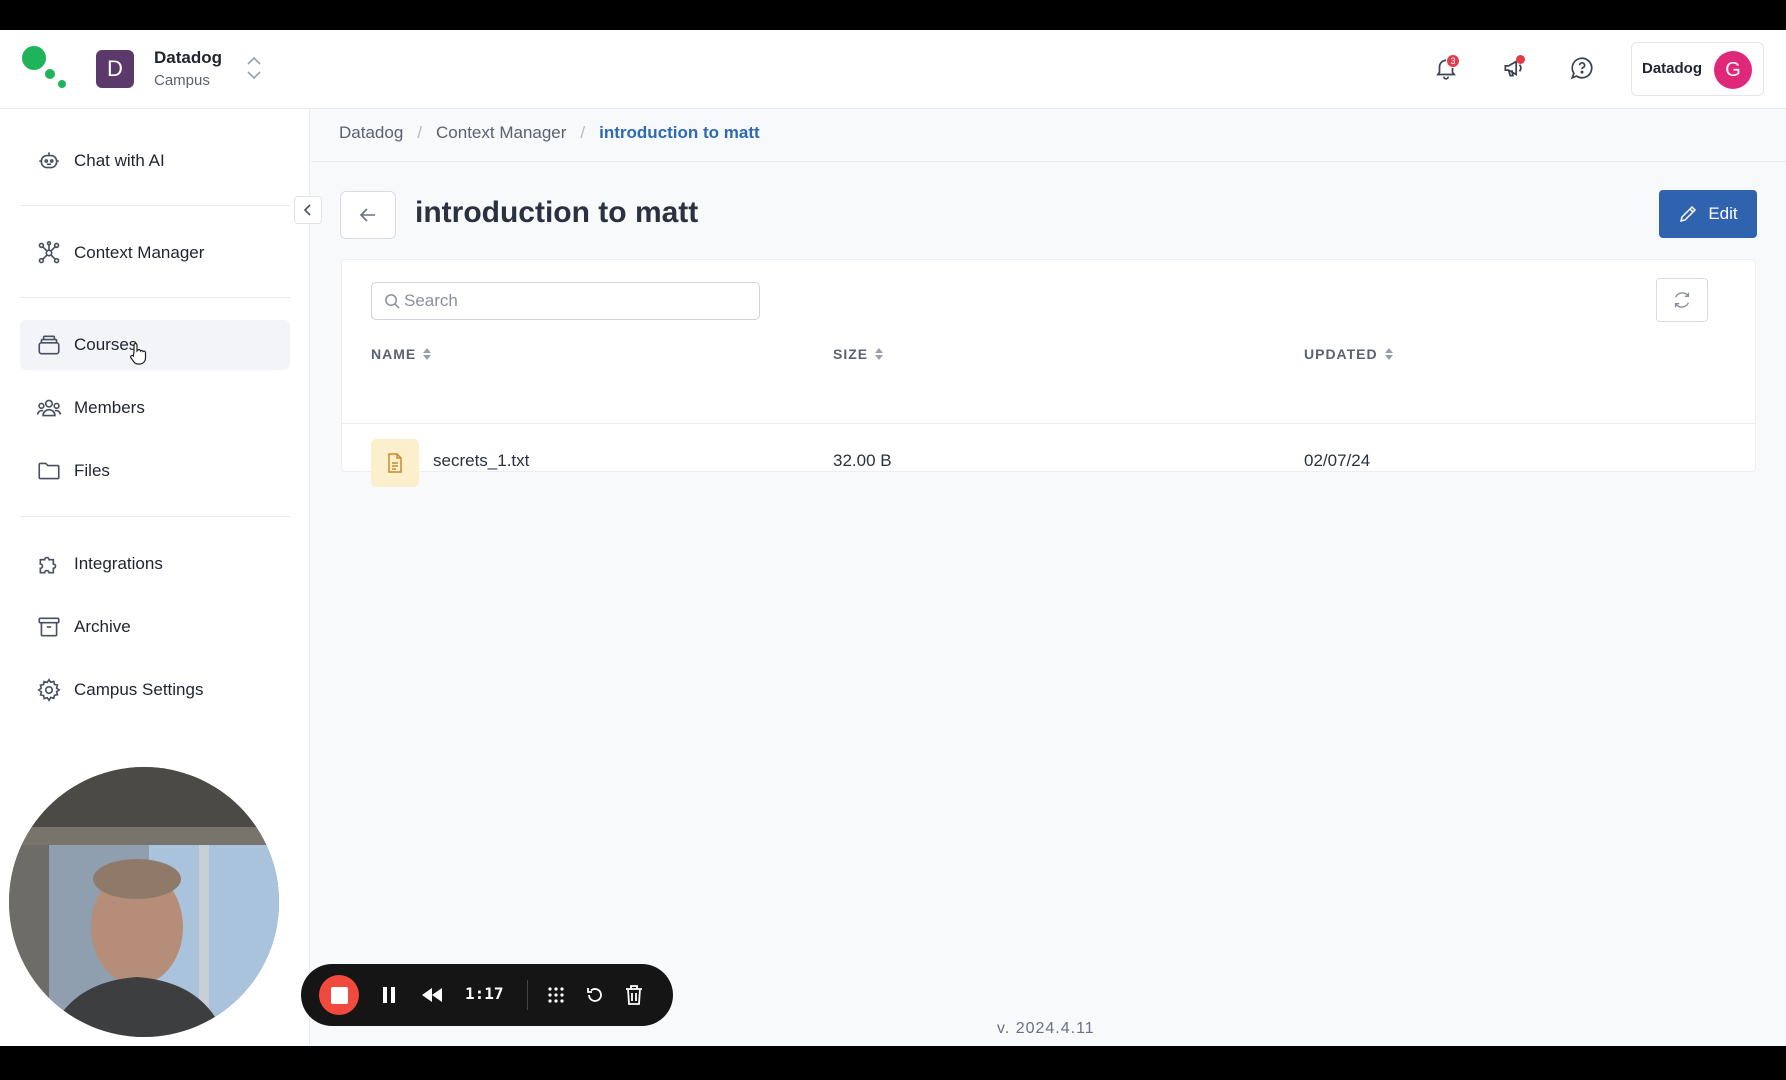 The image size is (1786, 1080). I want to click on logo-icon, so click(44, 66).